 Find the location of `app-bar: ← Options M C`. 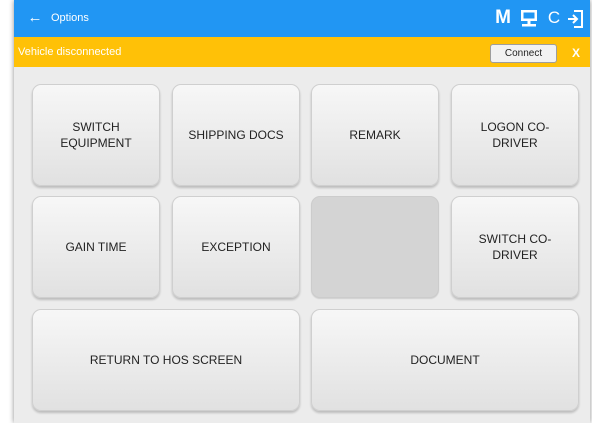

app-bar: ← Options M C is located at coordinates (302, 18).